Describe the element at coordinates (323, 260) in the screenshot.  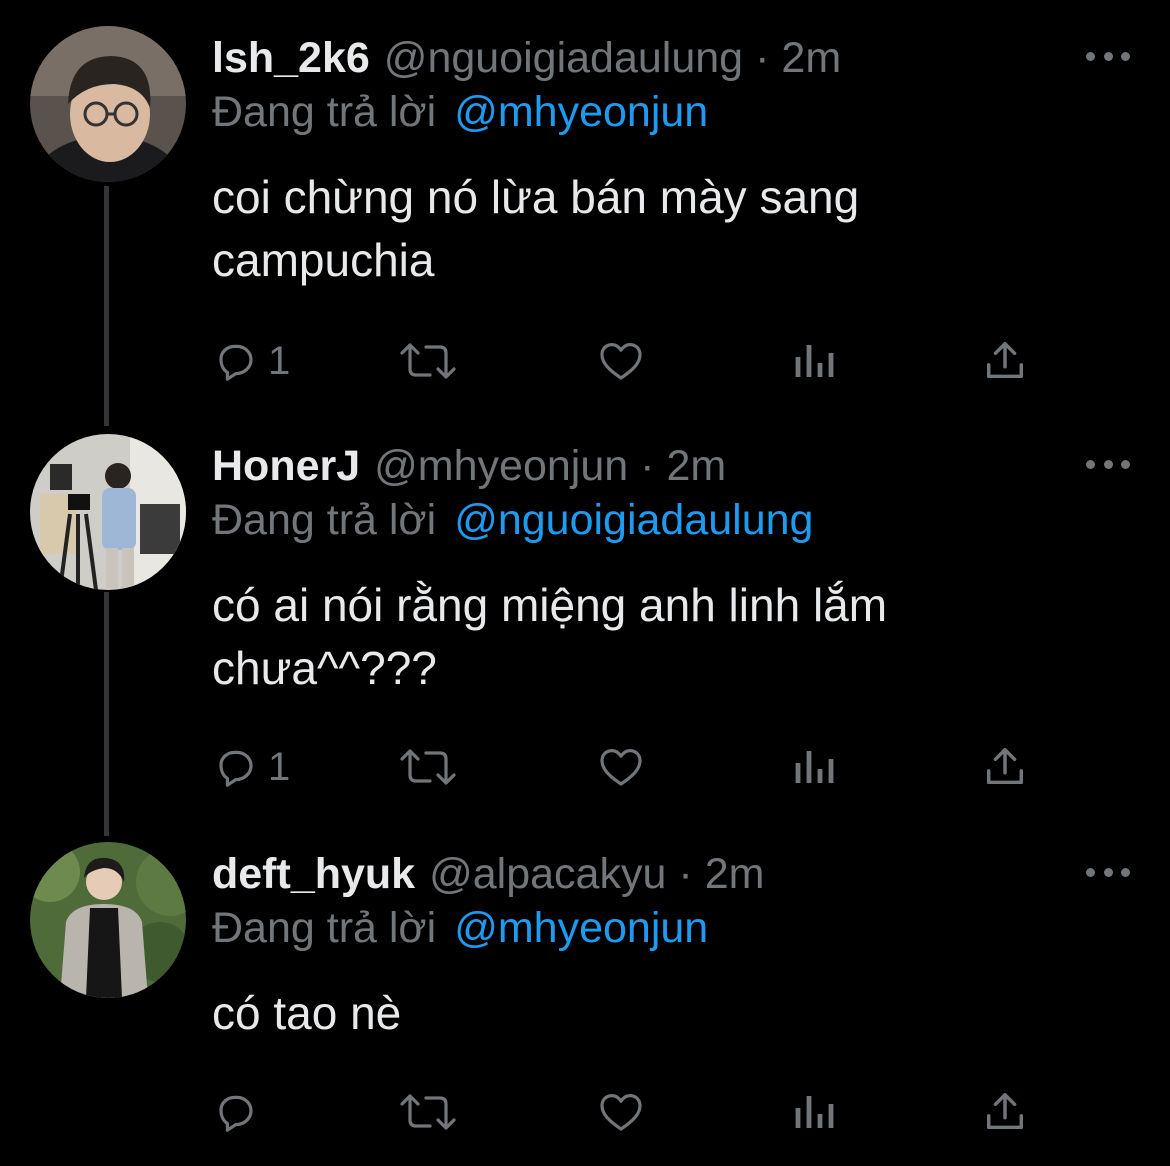
I see `tweet-text-line: campuchia` at that location.